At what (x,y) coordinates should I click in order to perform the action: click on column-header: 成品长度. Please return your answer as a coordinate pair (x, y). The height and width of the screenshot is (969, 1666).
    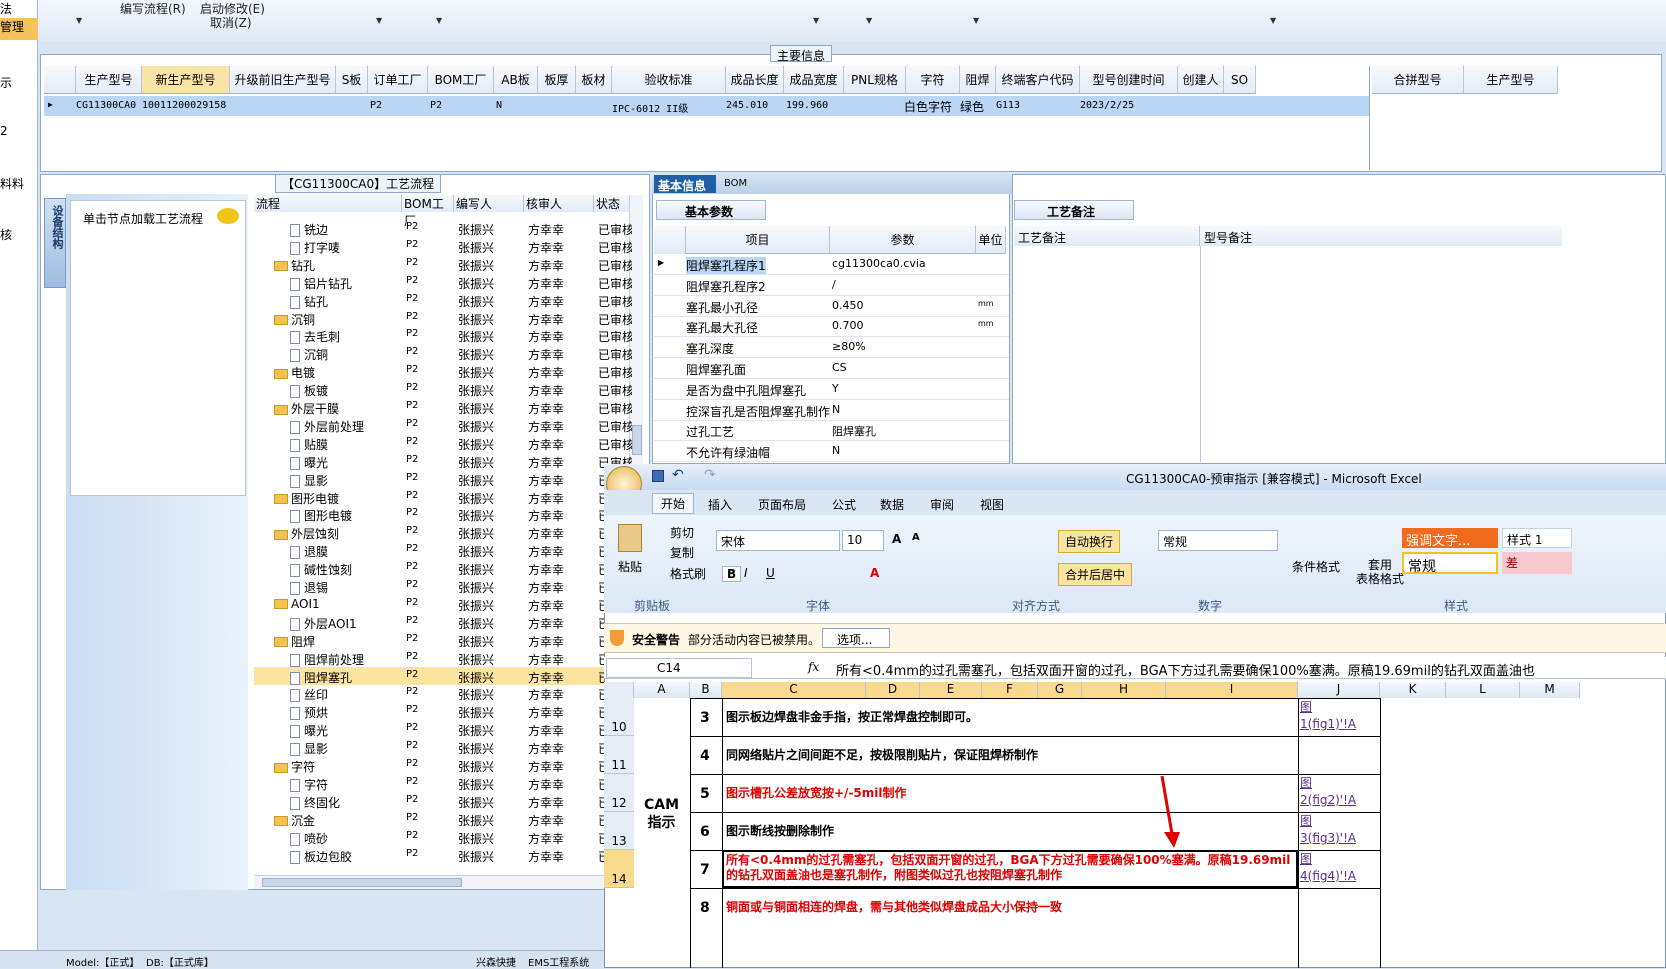
    Looking at the image, I should click on (755, 80).